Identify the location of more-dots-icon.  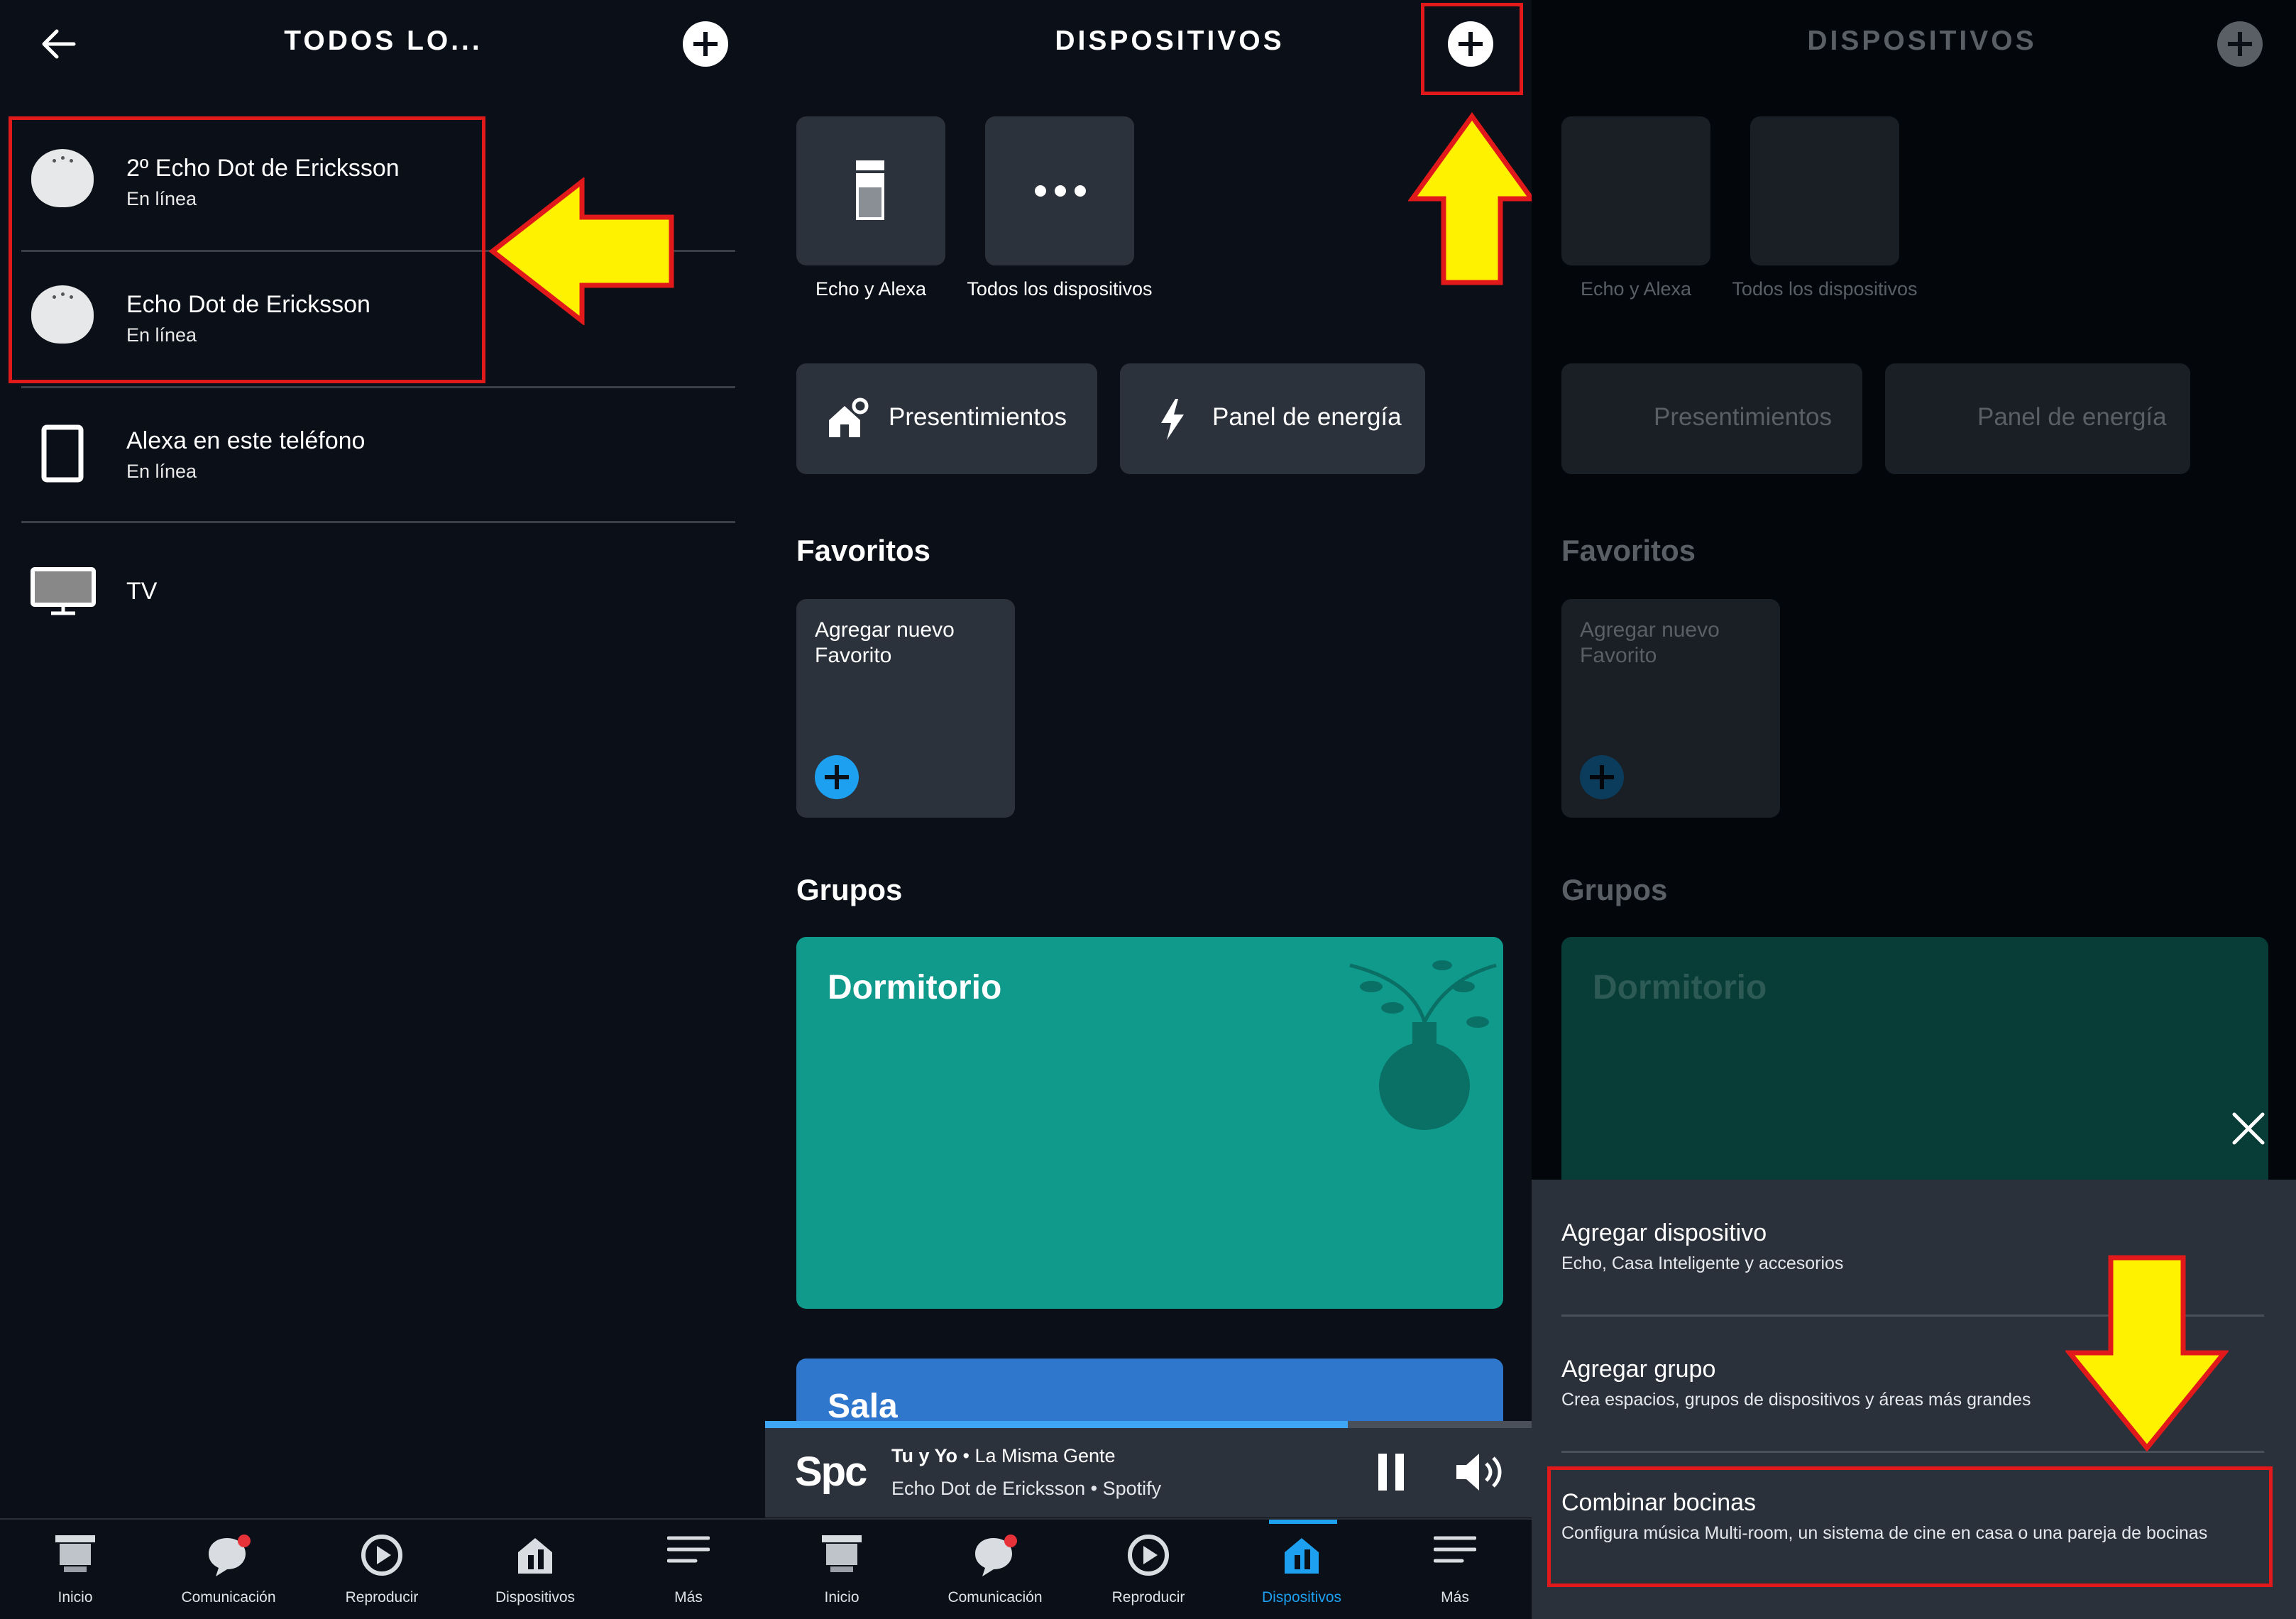
(1060, 191).